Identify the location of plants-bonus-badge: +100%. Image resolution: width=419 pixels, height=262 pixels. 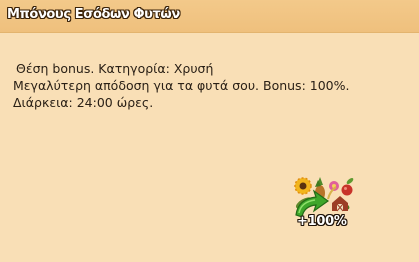
(325, 204).